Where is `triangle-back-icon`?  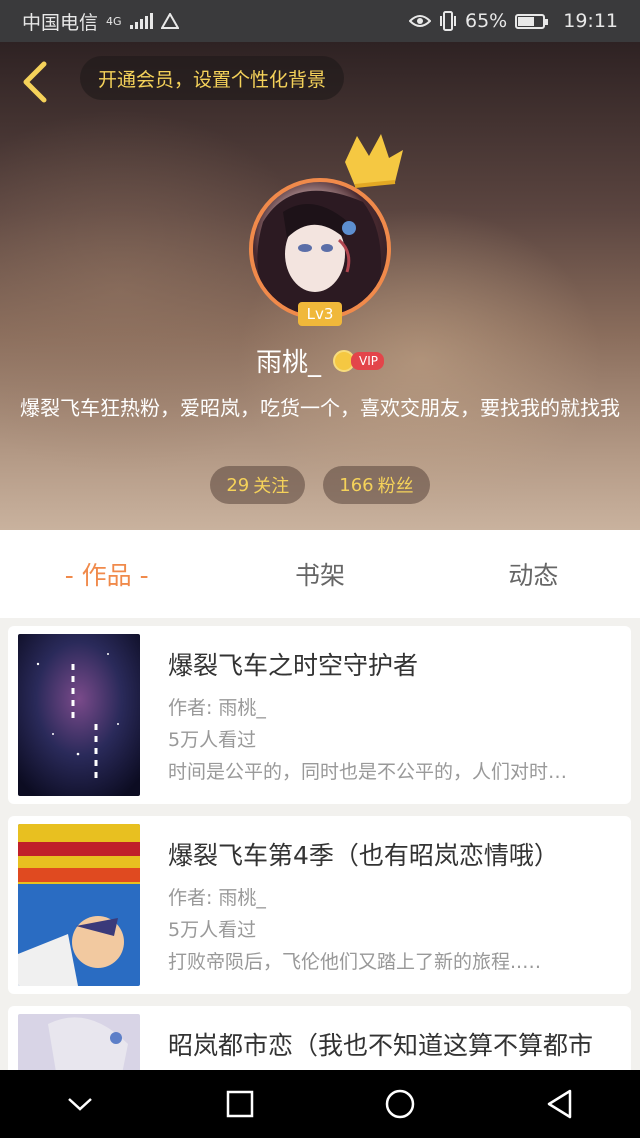 triangle-back-icon is located at coordinates (559, 1104).